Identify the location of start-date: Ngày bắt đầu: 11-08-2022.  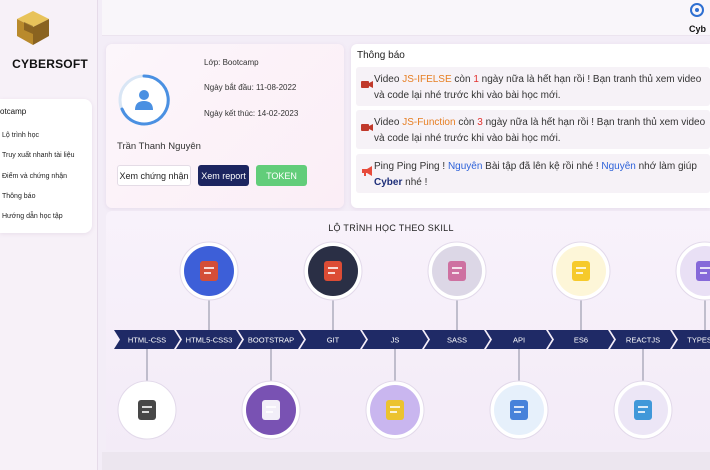
(250, 87).